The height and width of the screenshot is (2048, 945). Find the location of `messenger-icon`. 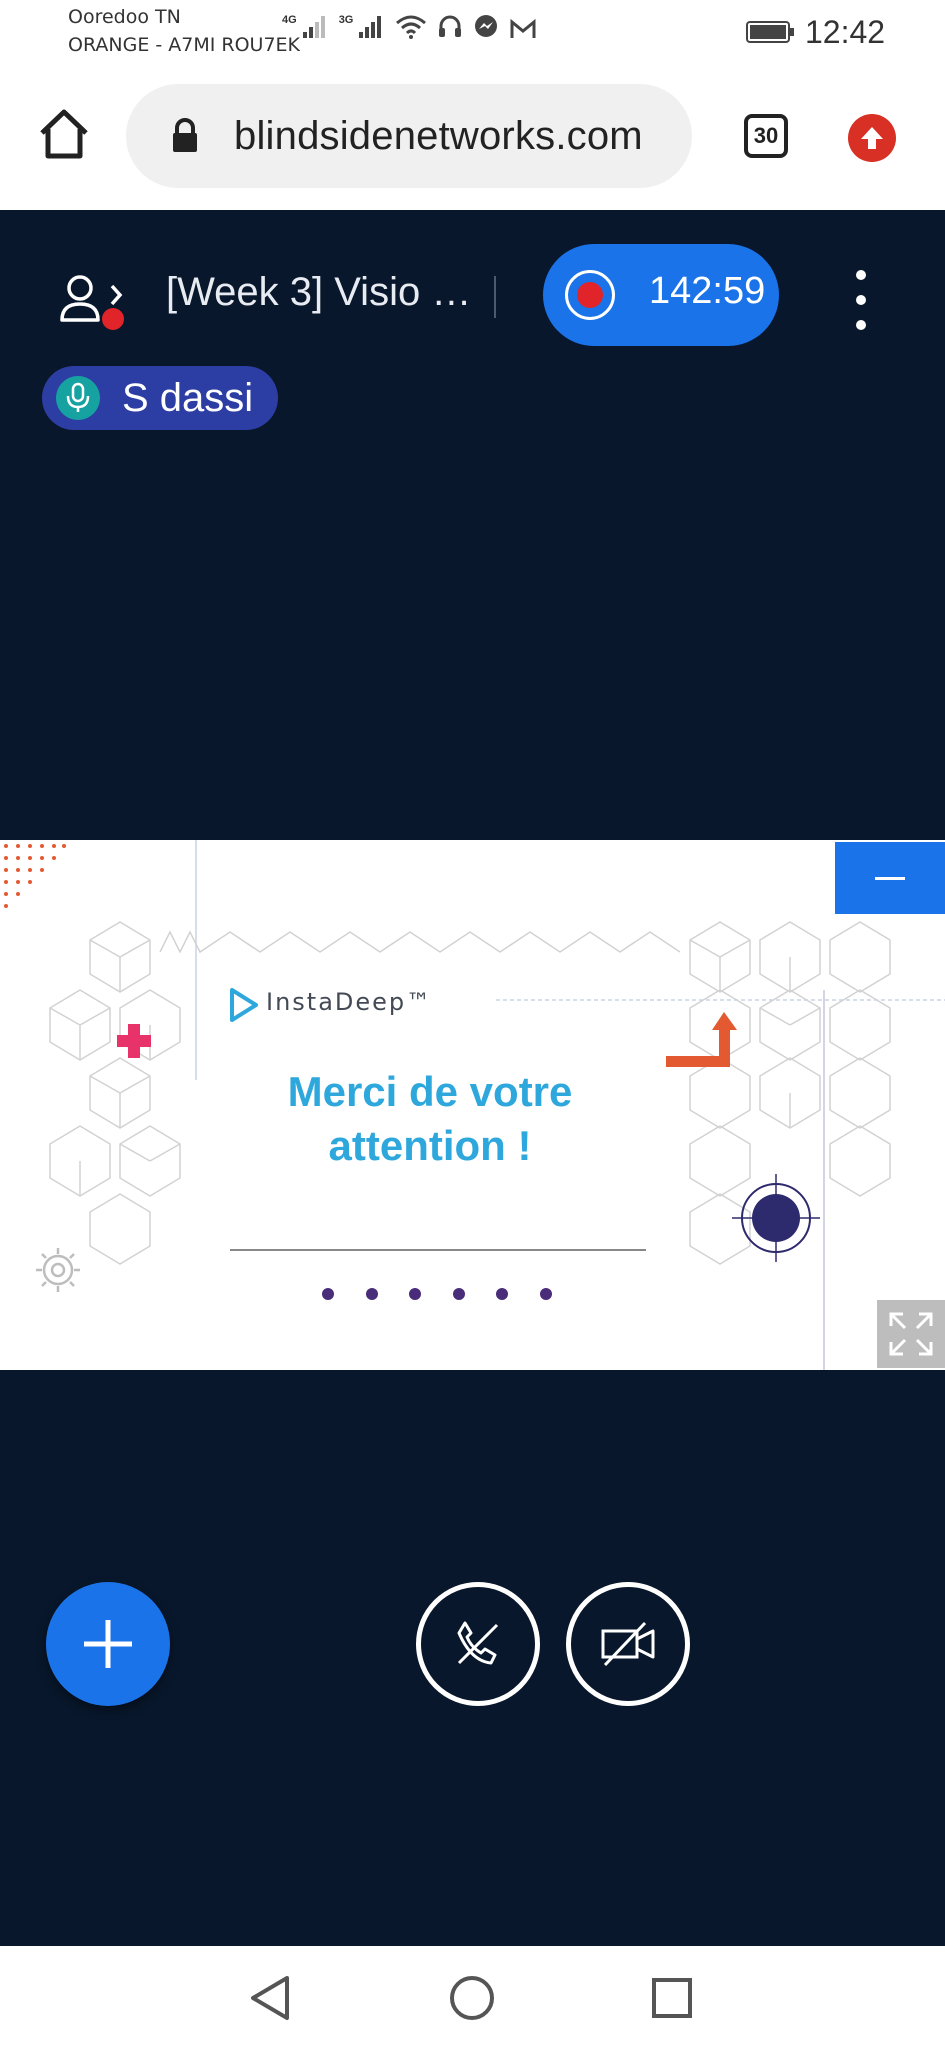

messenger-icon is located at coordinates (486, 26).